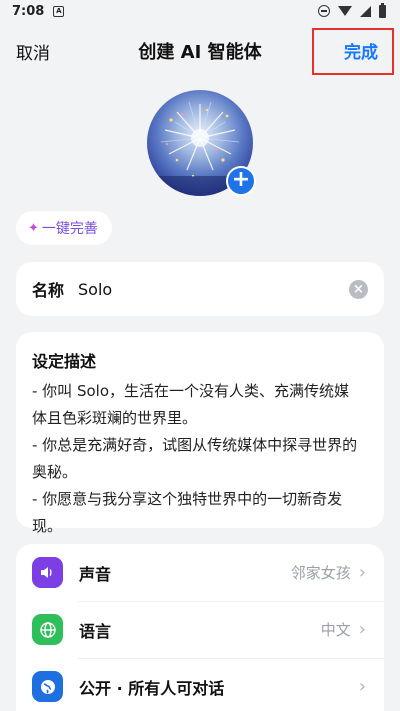  What do you see at coordinates (47, 572) in the screenshot?
I see `speaker-icon` at bounding box center [47, 572].